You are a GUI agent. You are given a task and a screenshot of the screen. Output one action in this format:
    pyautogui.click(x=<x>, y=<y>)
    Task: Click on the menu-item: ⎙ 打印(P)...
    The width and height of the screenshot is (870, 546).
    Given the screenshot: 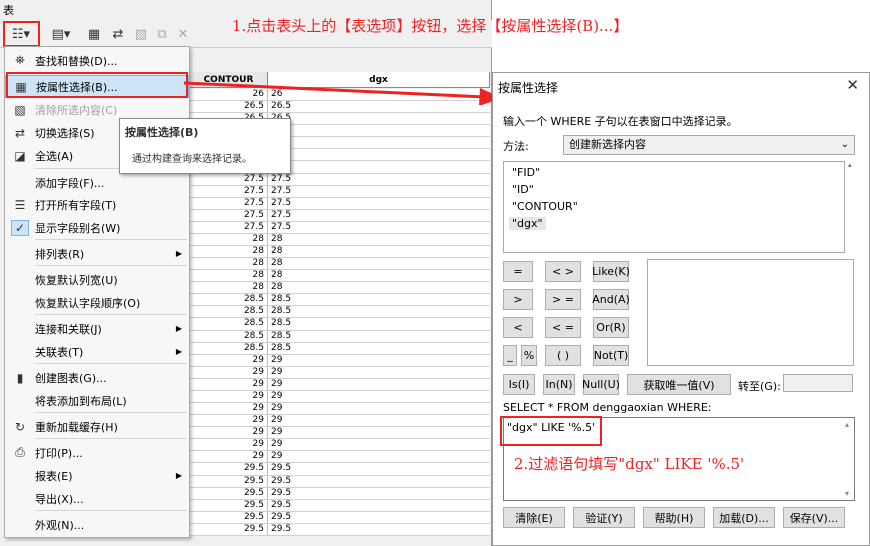 What is the action you would take?
    pyautogui.click(x=97, y=452)
    